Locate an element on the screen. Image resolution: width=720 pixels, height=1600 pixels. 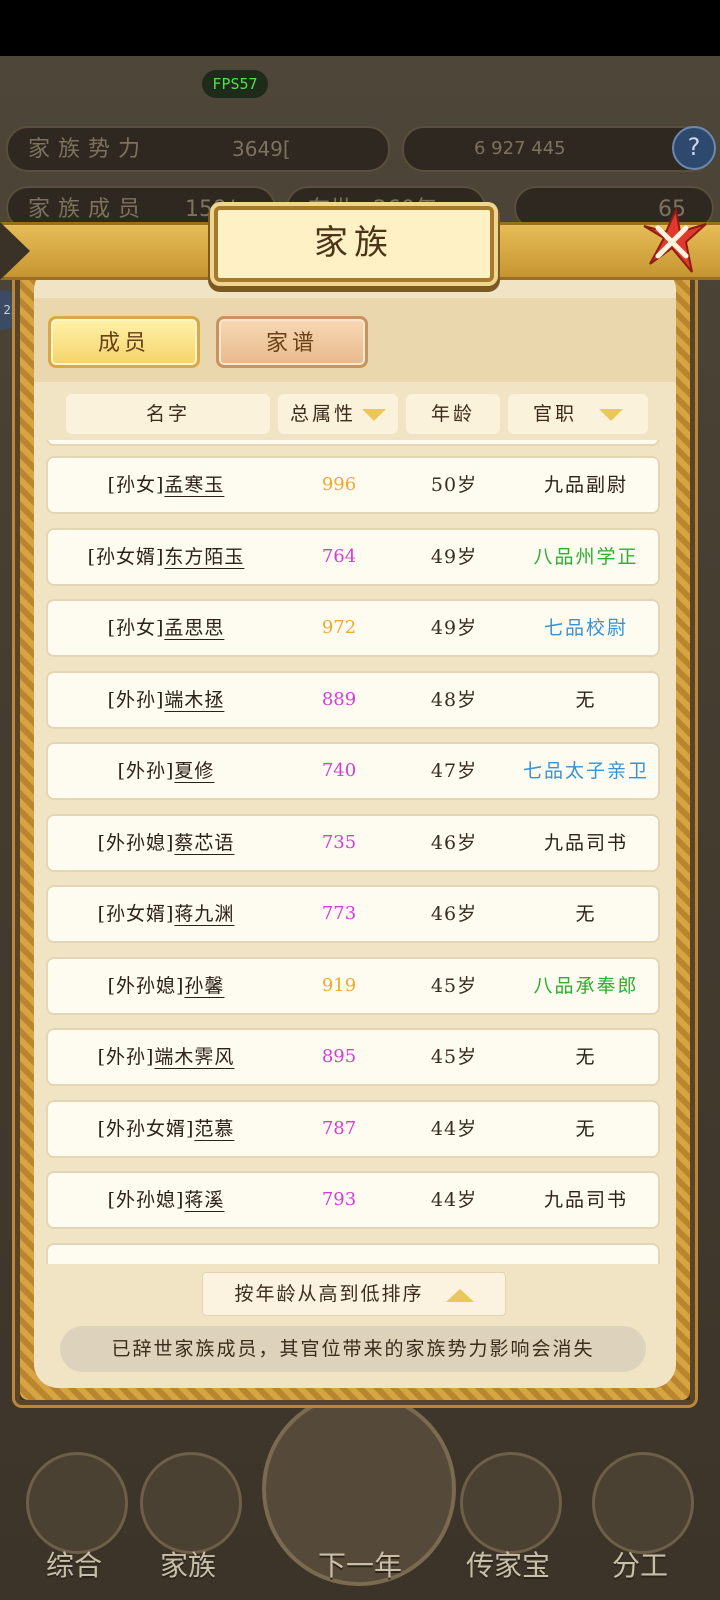
tab-members: 成员 is located at coordinates (124, 342).